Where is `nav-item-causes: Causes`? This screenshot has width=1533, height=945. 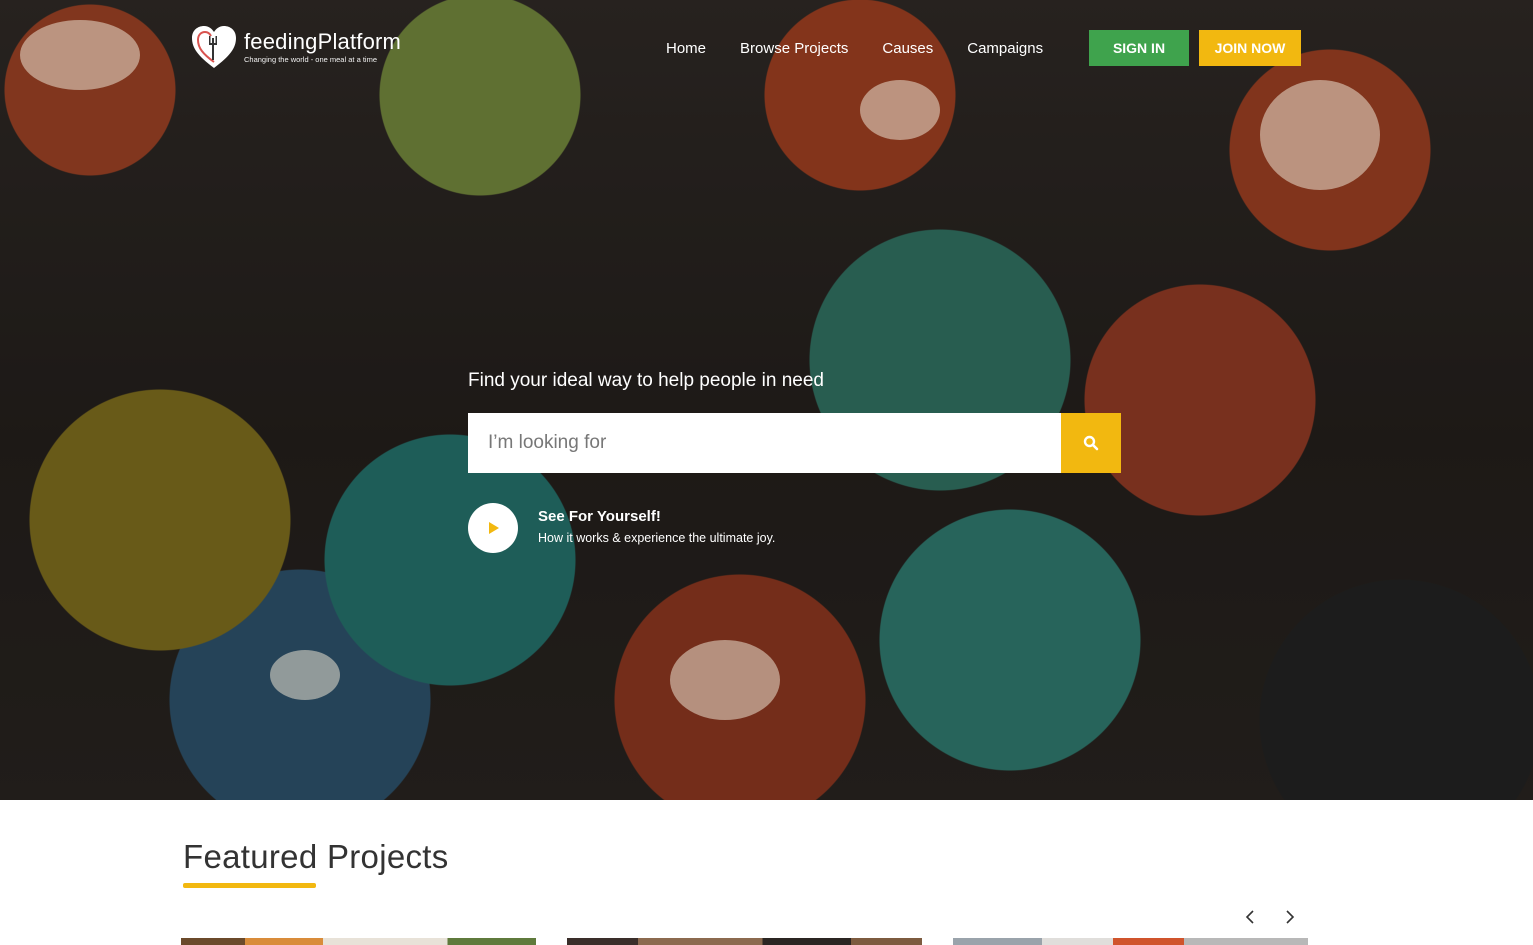 nav-item-causes: Causes is located at coordinates (907, 48).